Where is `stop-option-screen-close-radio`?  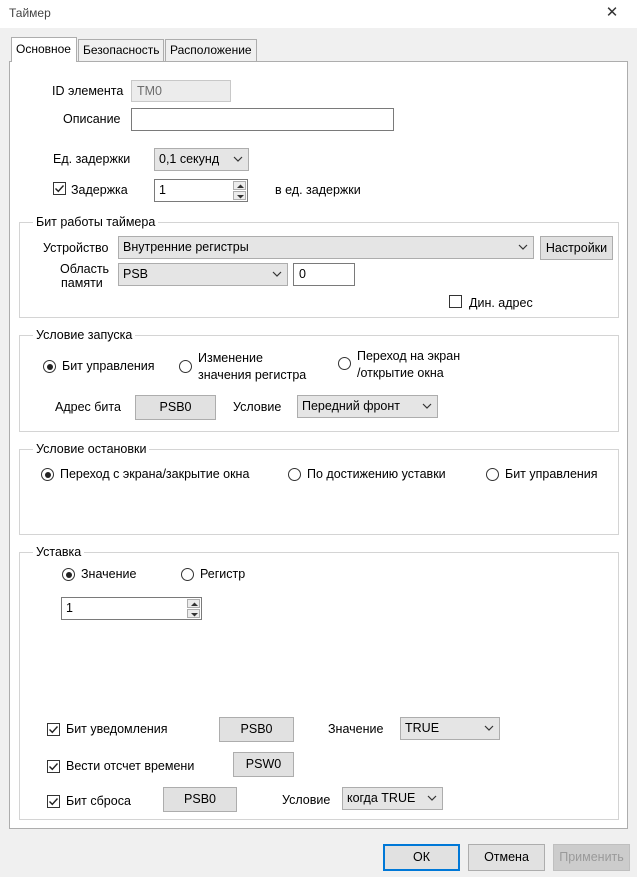
stop-option-screen-close-radio is located at coordinates (47, 474).